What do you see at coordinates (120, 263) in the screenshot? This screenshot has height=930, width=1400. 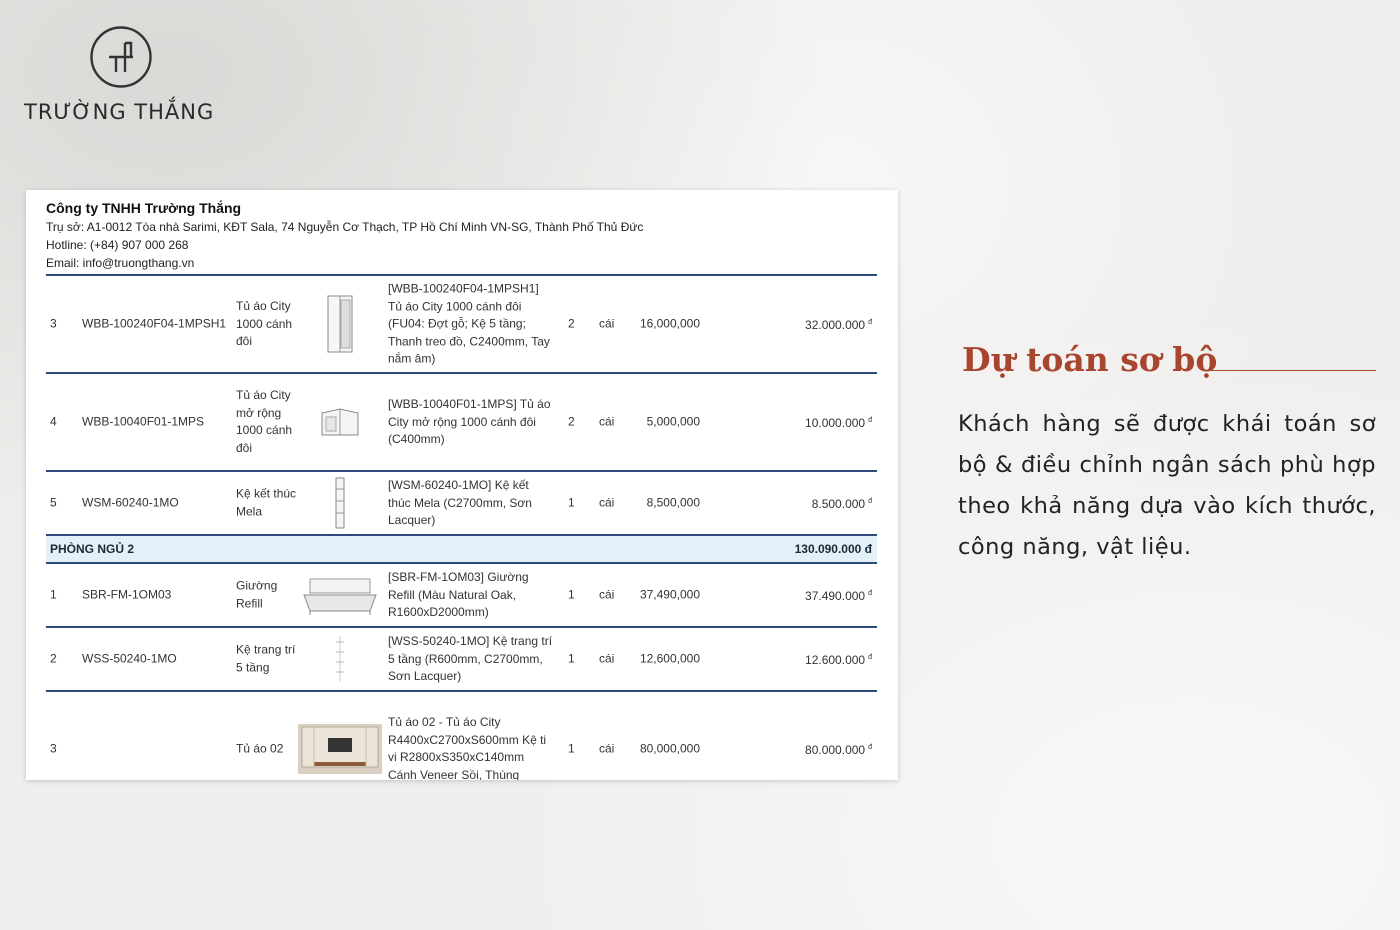 I see `company-email: Email: info@truongthang.vn` at bounding box center [120, 263].